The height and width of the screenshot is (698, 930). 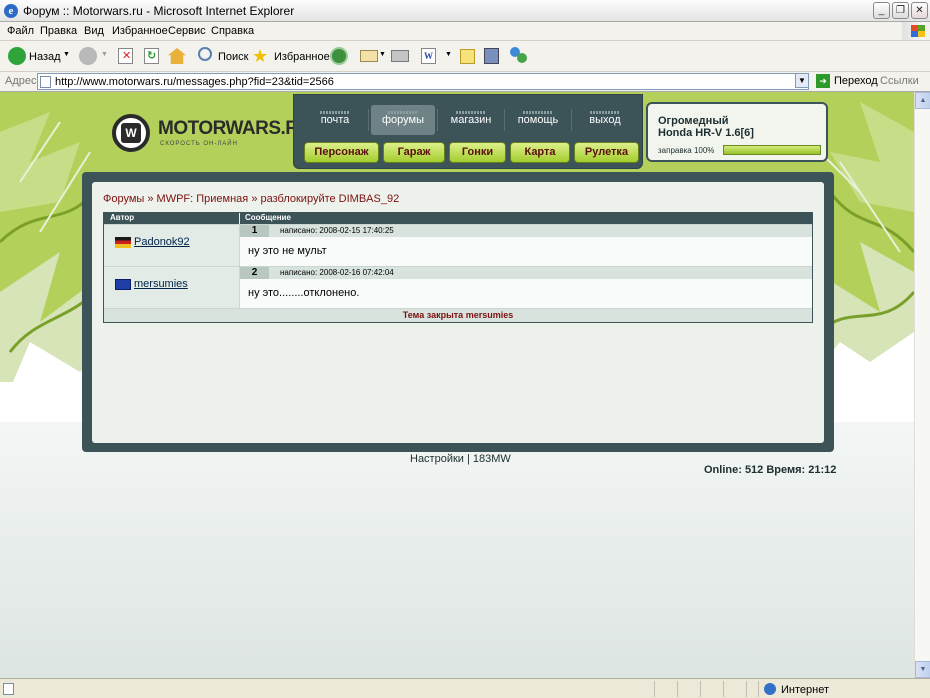 What do you see at coordinates (919, 10) in the screenshot?
I see `close-button: ✕` at bounding box center [919, 10].